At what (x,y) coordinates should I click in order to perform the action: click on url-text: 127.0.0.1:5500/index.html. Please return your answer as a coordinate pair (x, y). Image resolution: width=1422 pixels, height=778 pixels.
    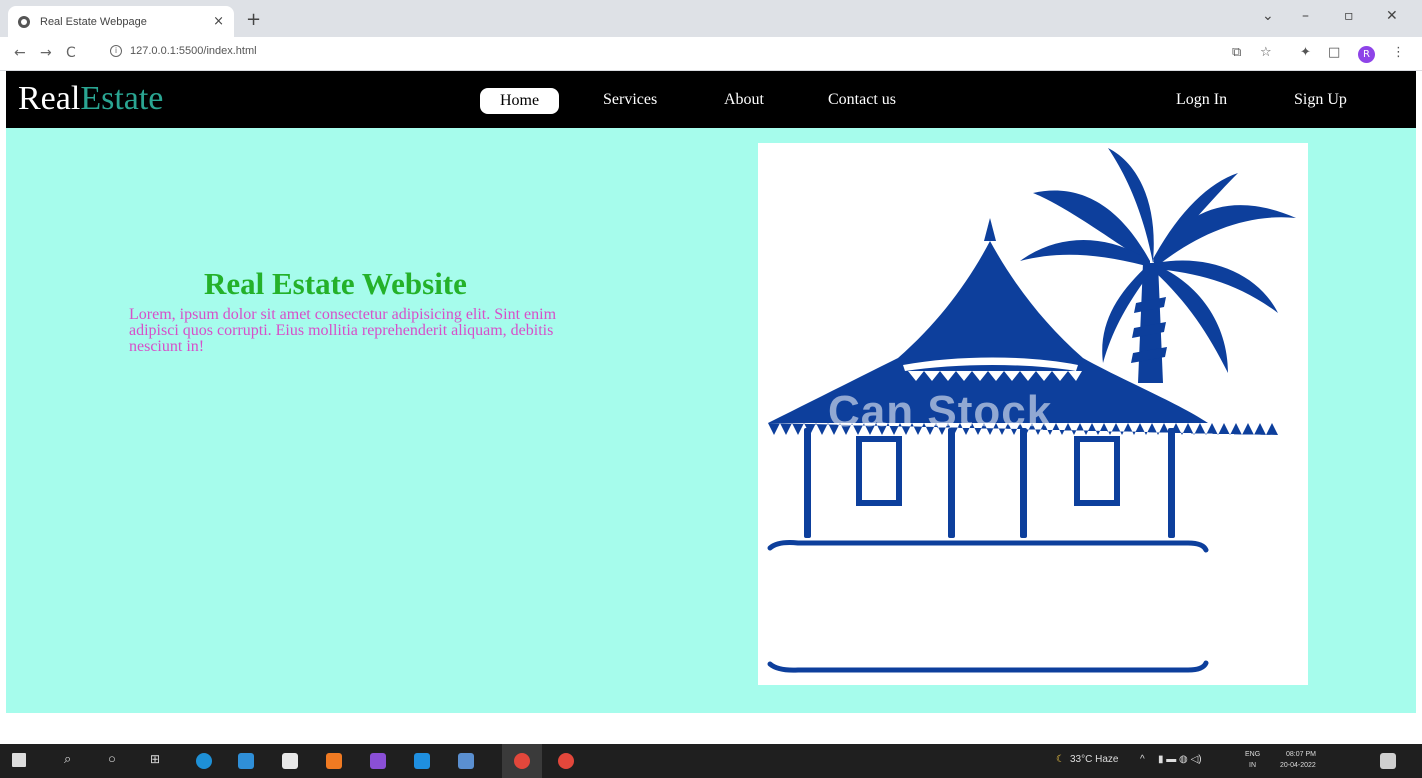
    Looking at the image, I should click on (193, 51).